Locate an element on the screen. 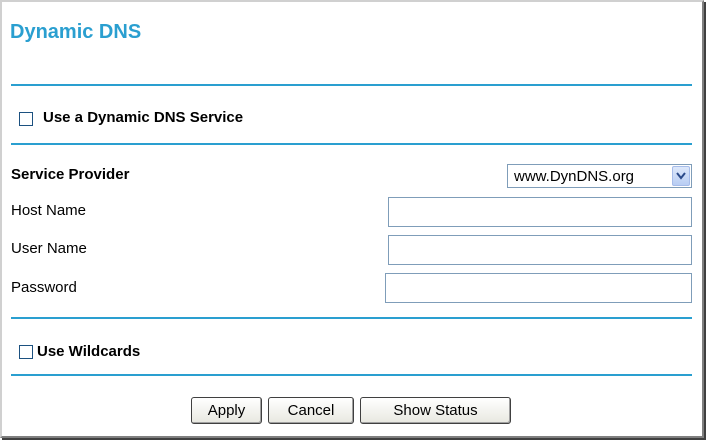 This screenshot has height=440, width=706. use-wildcards-label: Use Wildcards is located at coordinates (89, 351).